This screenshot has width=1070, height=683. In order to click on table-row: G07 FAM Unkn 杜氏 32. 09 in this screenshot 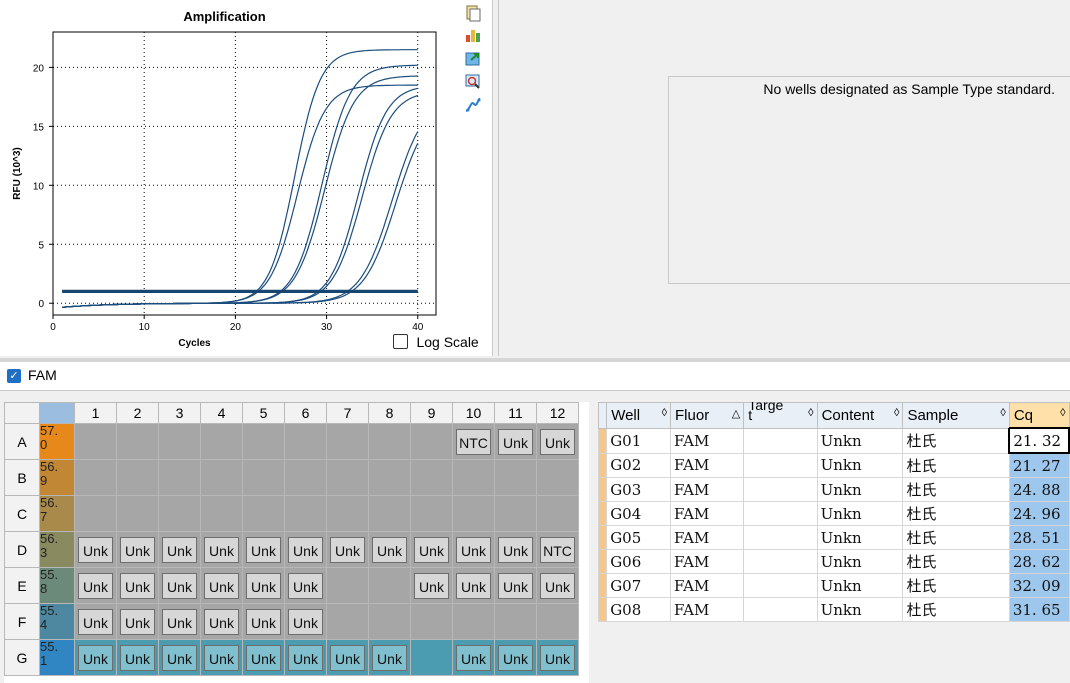, I will do `click(834, 585)`.